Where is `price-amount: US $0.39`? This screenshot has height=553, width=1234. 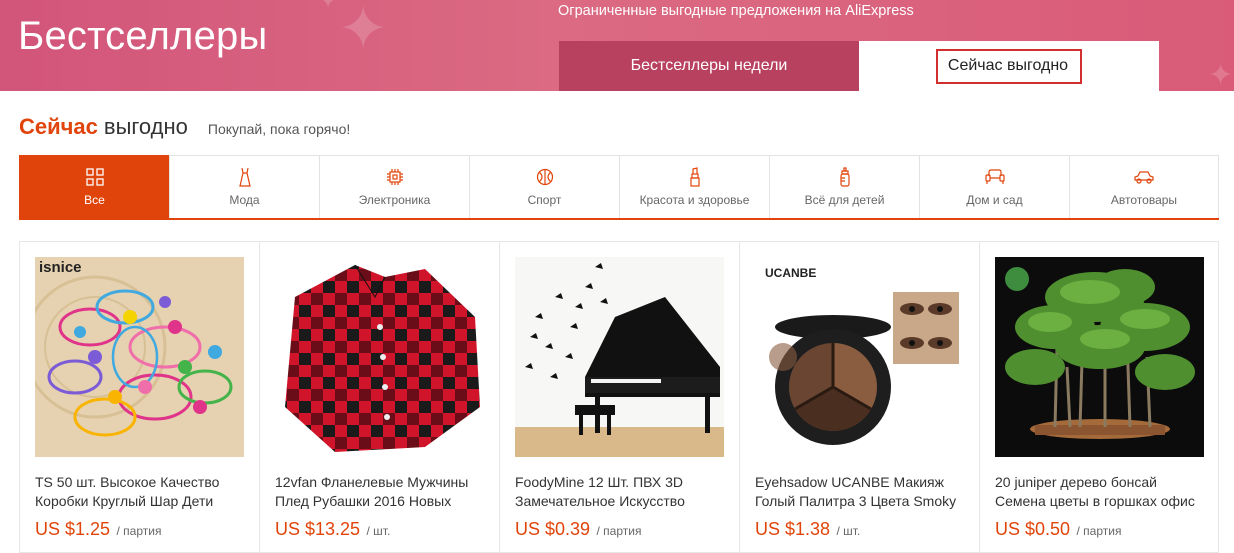
price-amount: US $0.39 is located at coordinates (553, 529).